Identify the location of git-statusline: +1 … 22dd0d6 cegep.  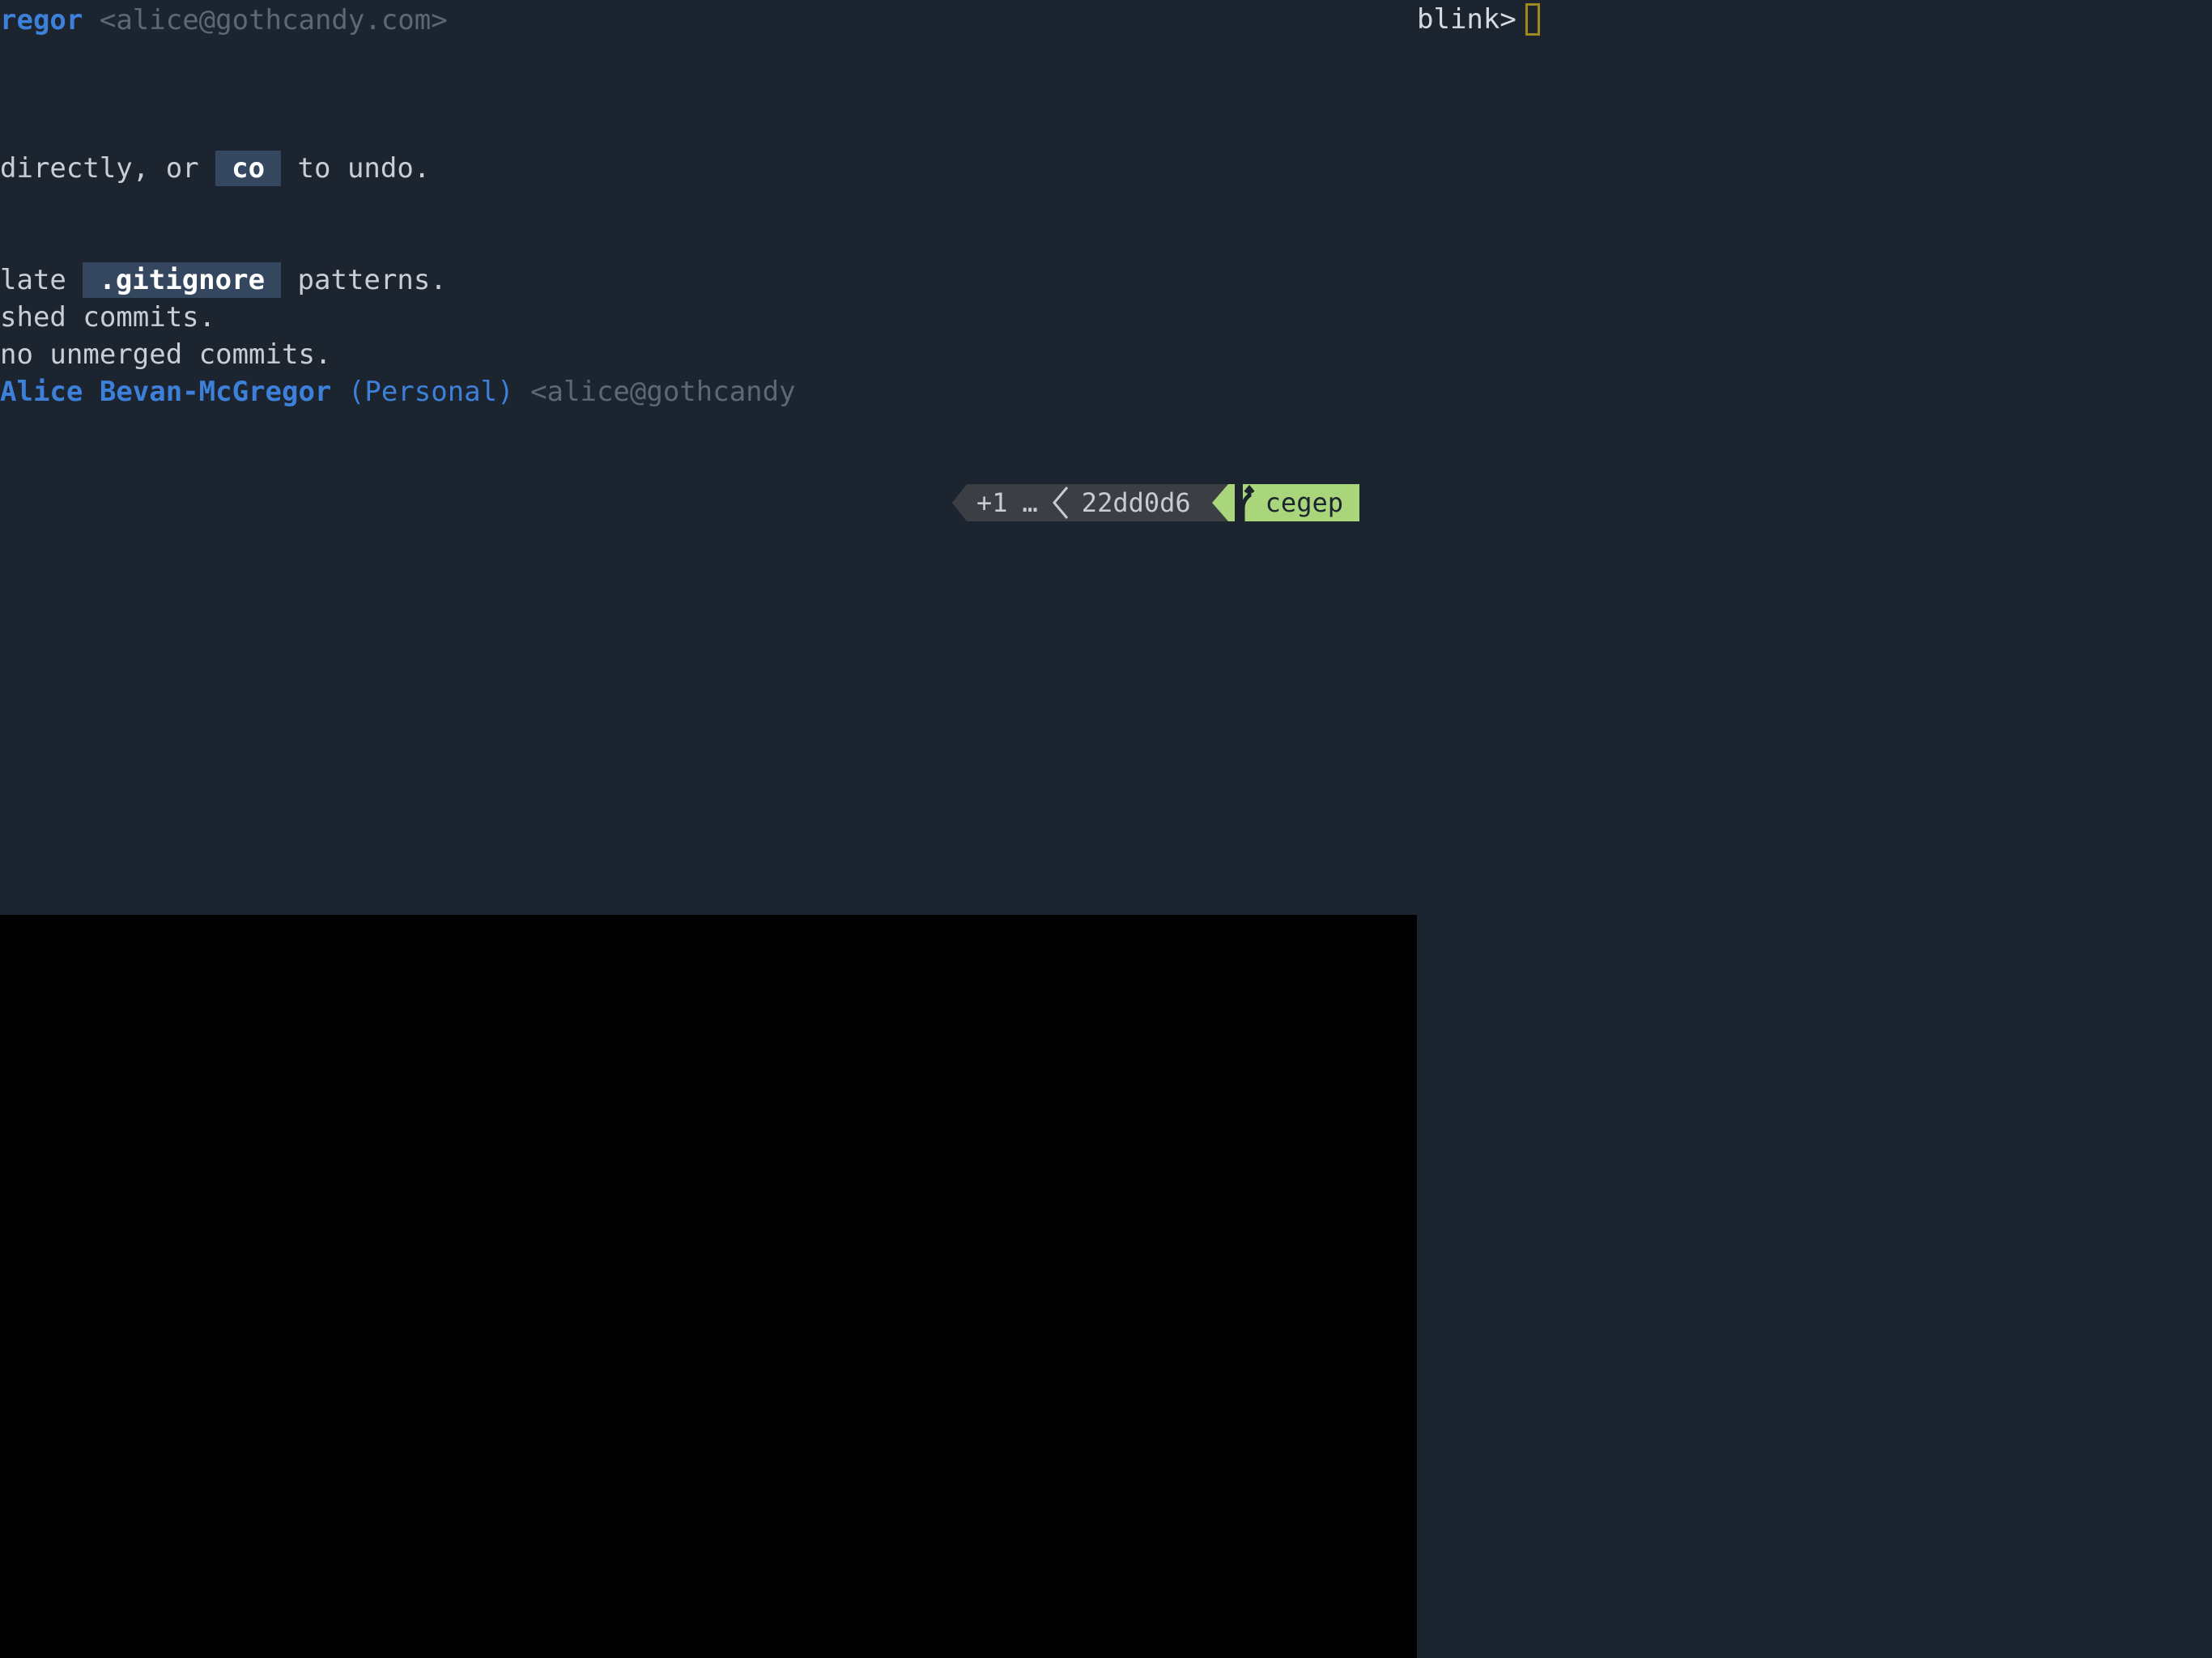
(1155, 502).